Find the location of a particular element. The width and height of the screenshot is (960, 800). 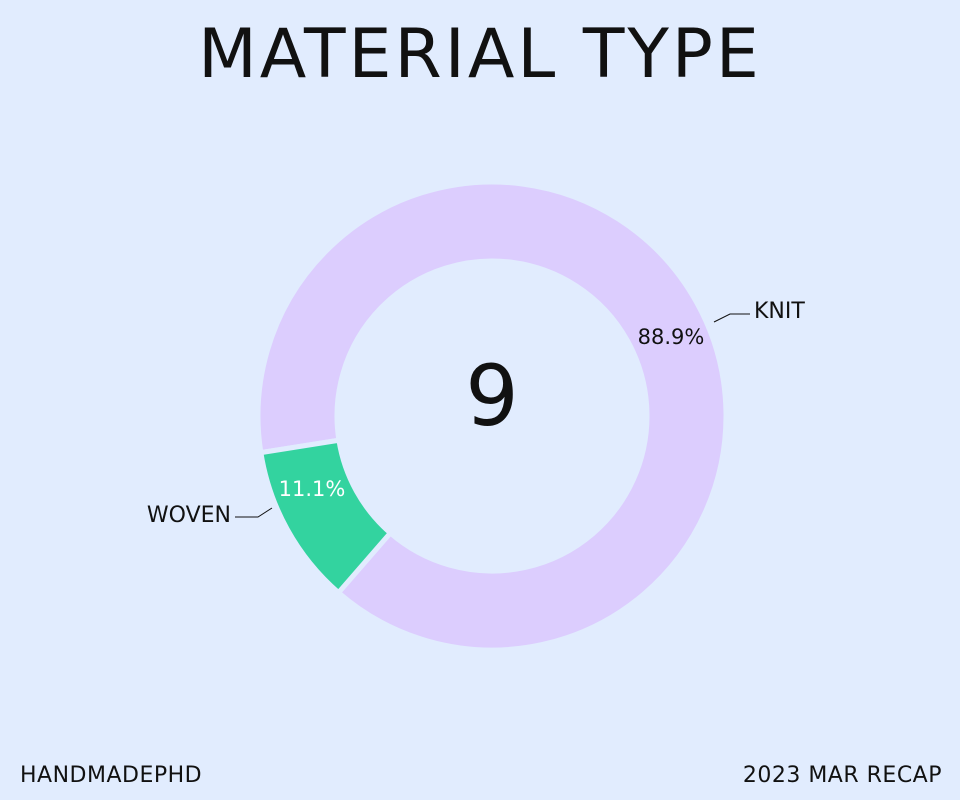

category-label-woven: WOVEN is located at coordinates (189, 515).